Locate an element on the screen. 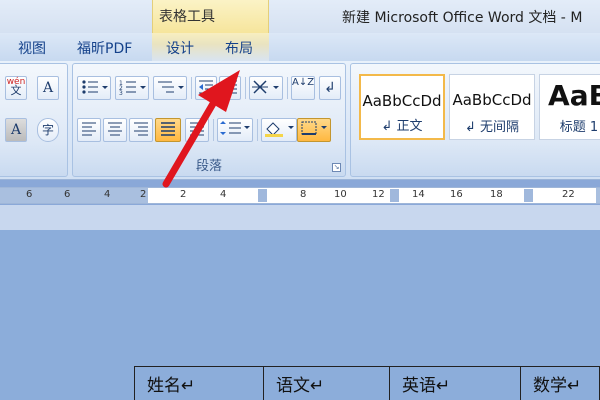 The height and width of the screenshot is (400, 600). justify-icon is located at coordinates (168, 129).